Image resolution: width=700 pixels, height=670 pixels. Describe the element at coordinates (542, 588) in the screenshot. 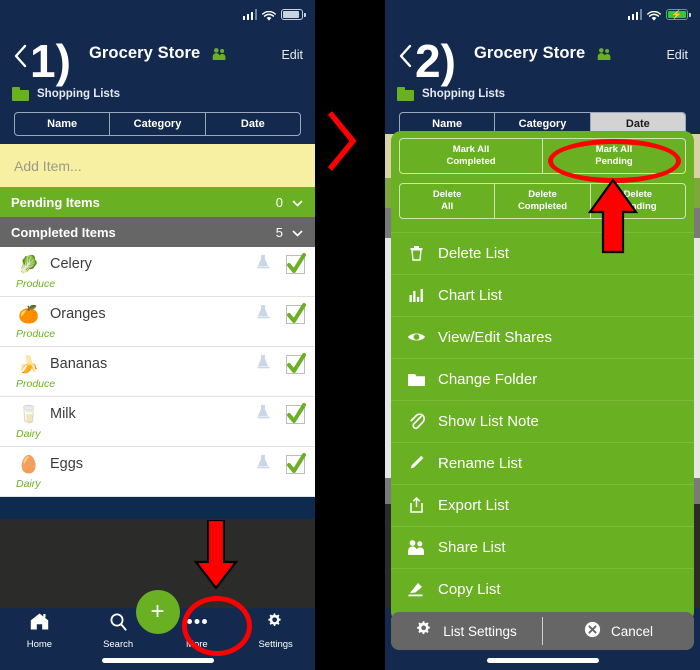

I see `menu-item-copy-list: Copy List` at that location.